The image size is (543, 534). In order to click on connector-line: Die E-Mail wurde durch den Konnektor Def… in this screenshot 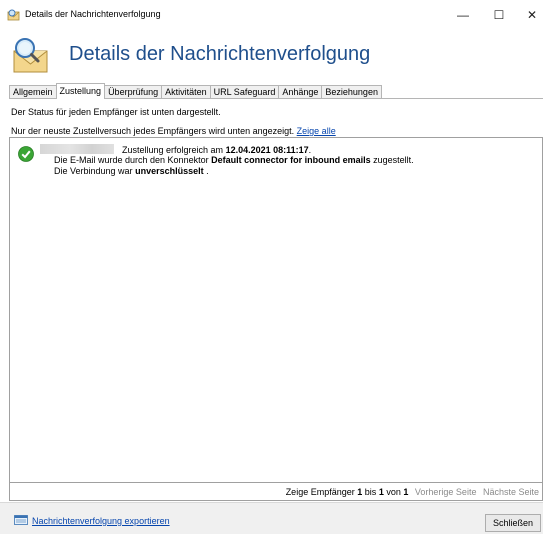, I will do `click(234, 160)`.